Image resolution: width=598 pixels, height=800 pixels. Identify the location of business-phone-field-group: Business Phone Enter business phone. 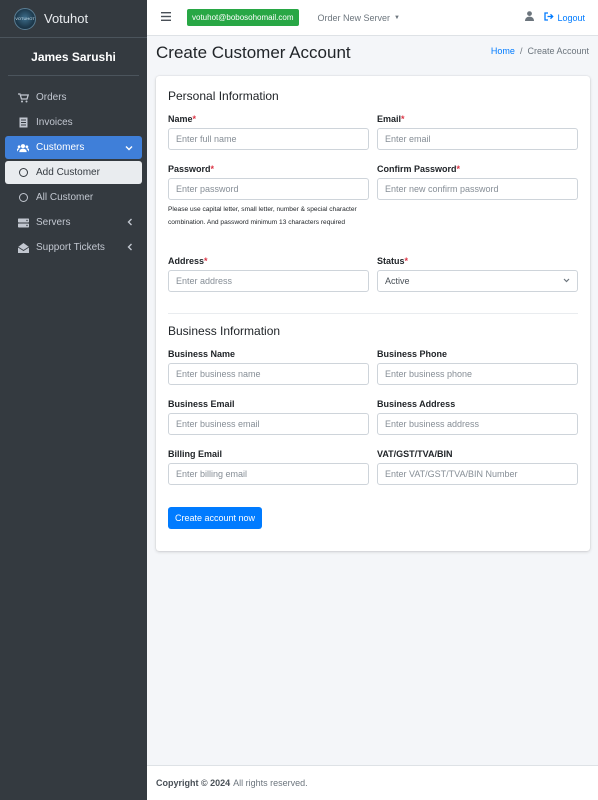
(477, 367).